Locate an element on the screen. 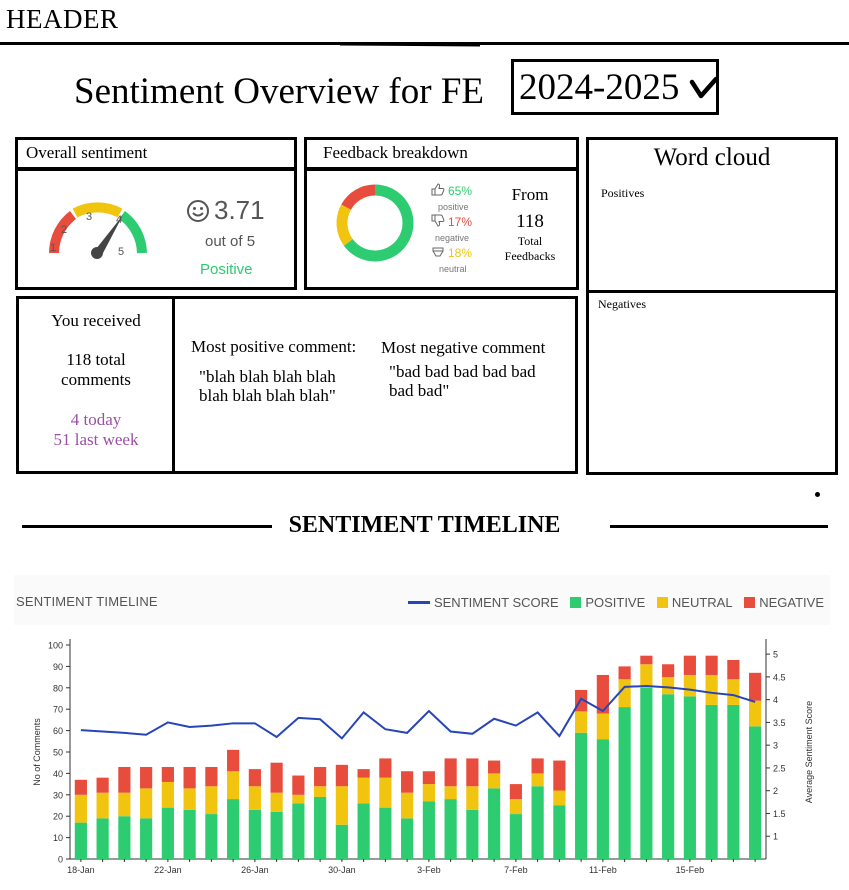 This screenshot has height=890, width=849. fiscal-year-dropdown: 2024-2025 is located at coordinates (615, 87).